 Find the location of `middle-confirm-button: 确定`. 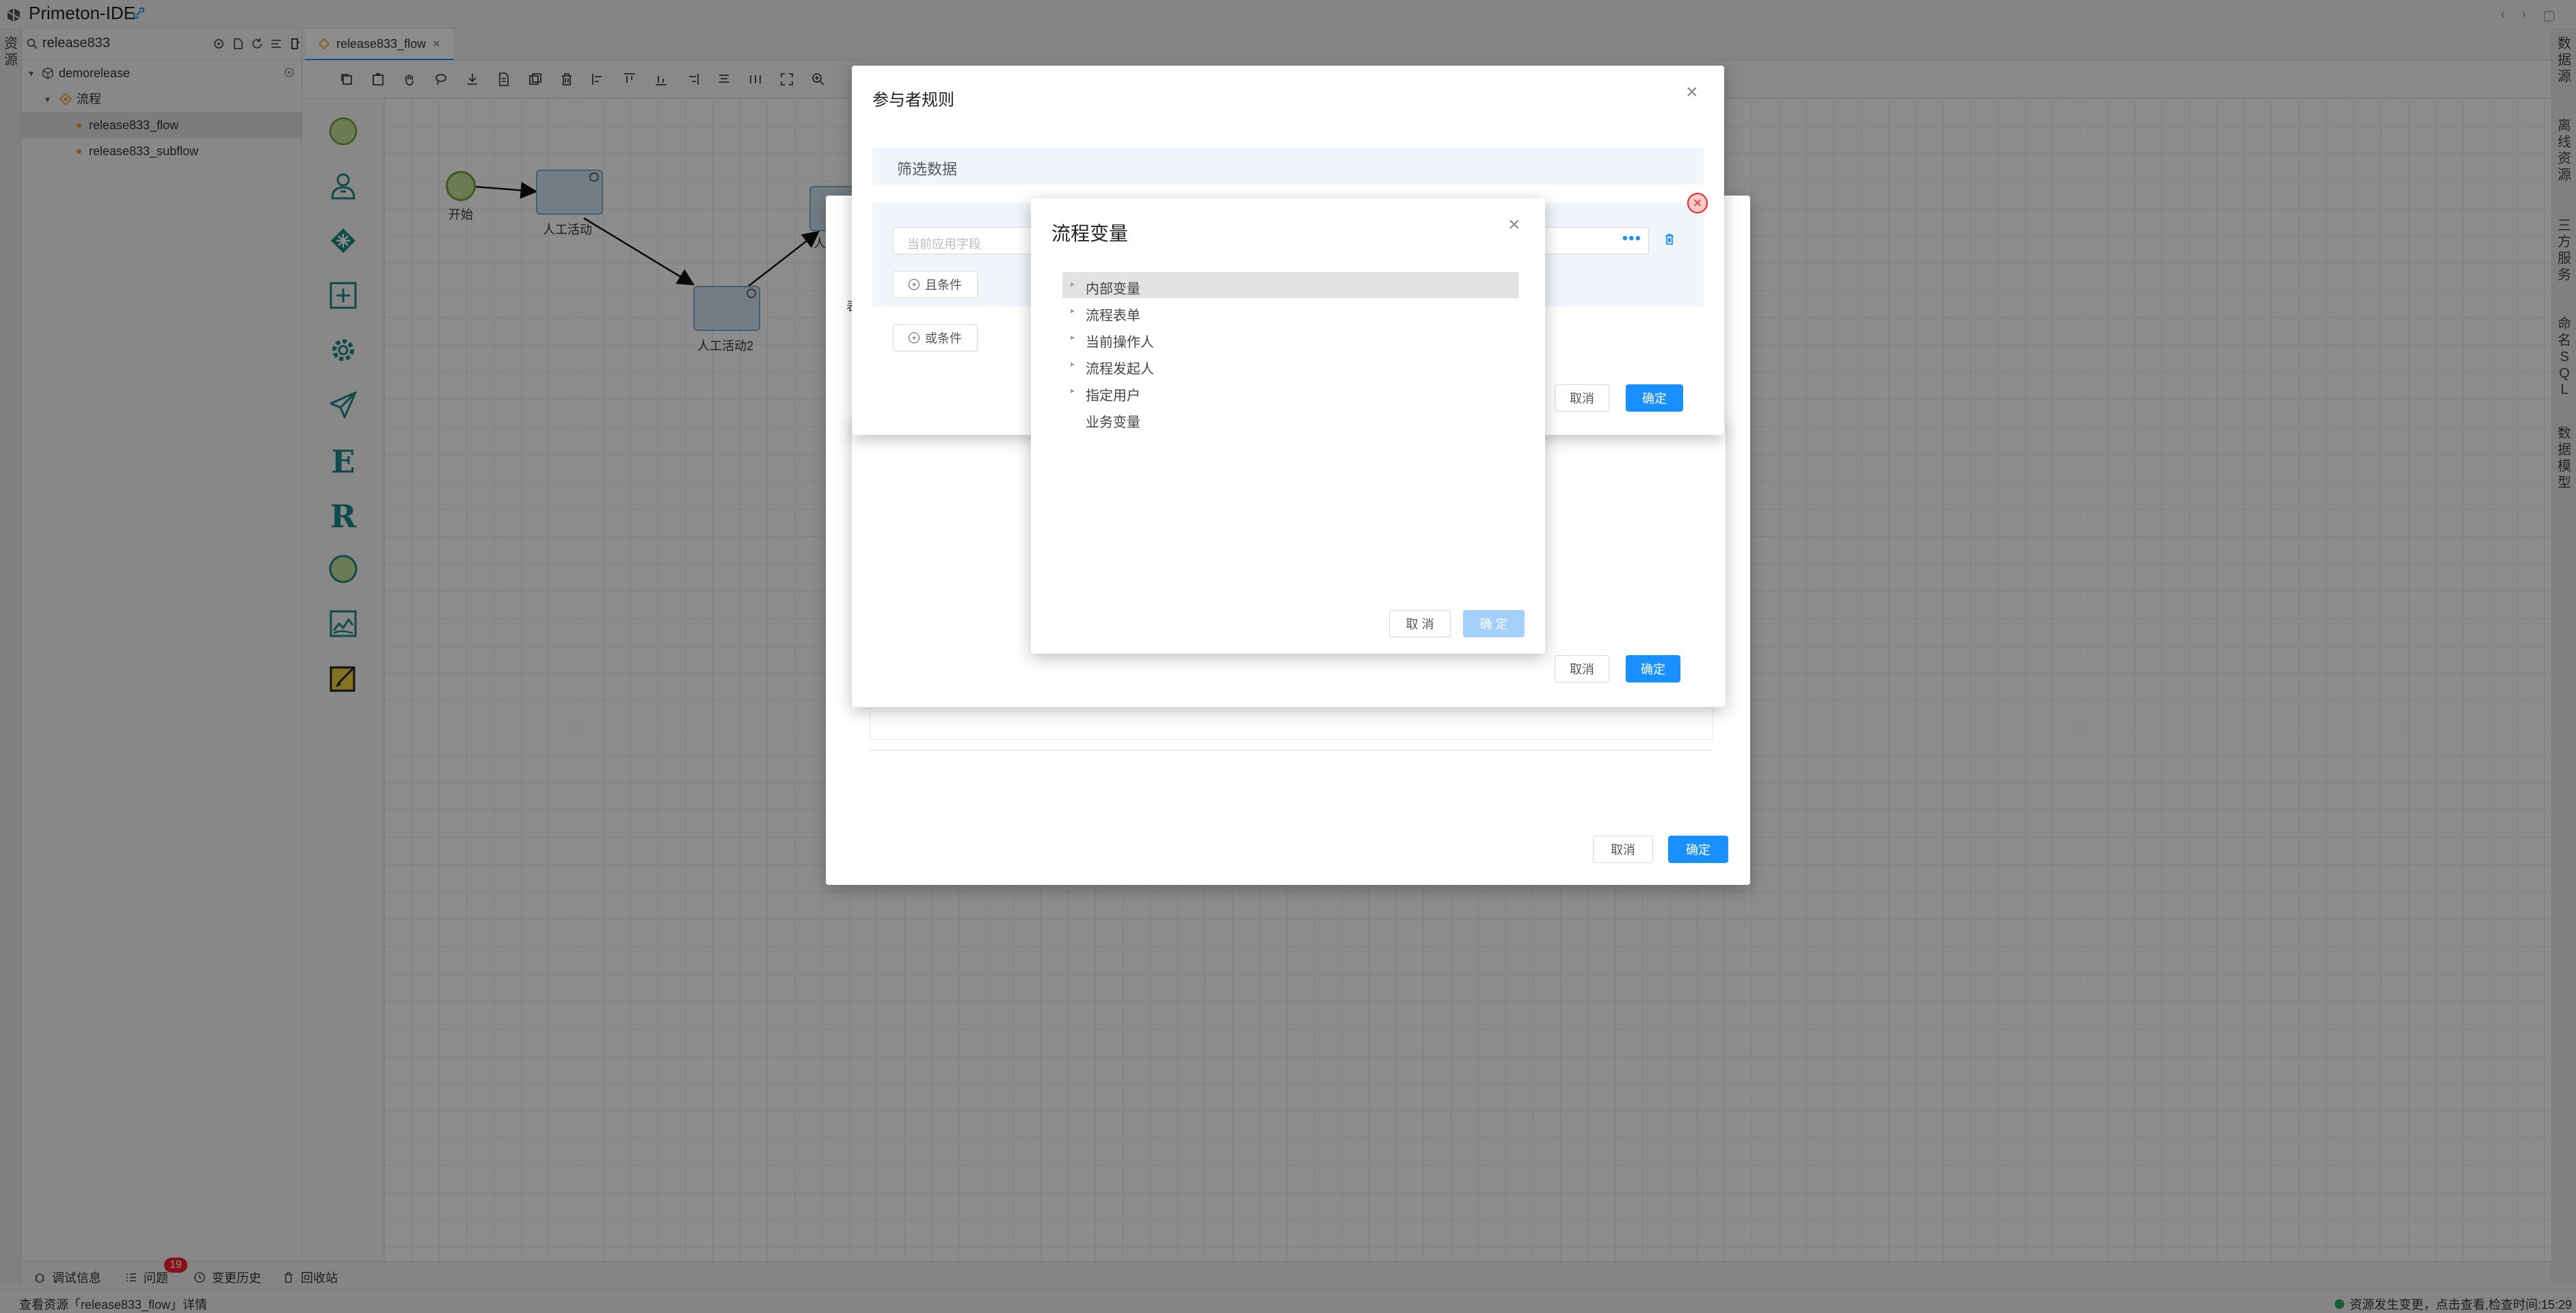

middle-confirm-button: 确定 is located at coordinates (1653, 668).